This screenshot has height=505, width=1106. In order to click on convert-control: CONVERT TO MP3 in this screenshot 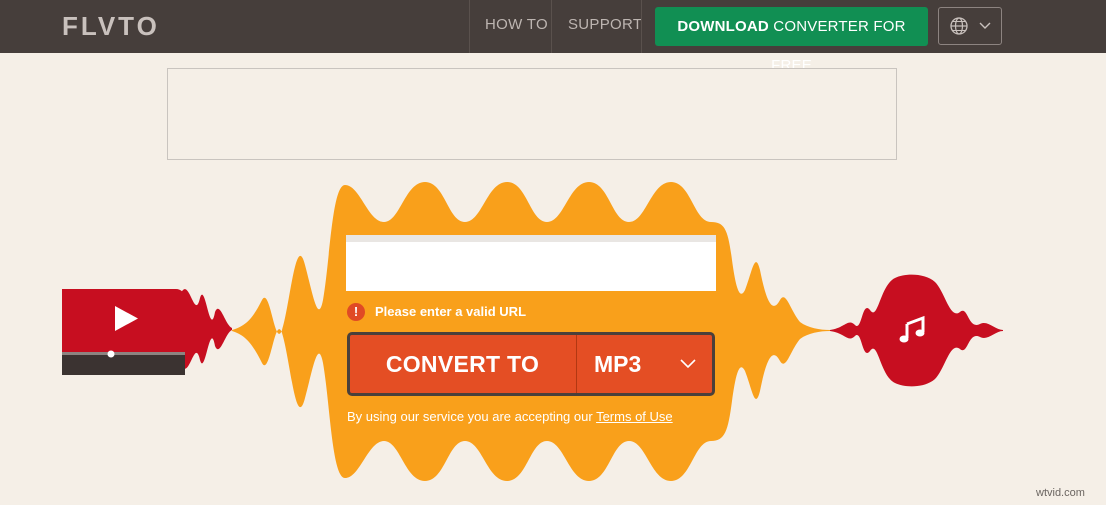, I will do `click(531, 364)`.